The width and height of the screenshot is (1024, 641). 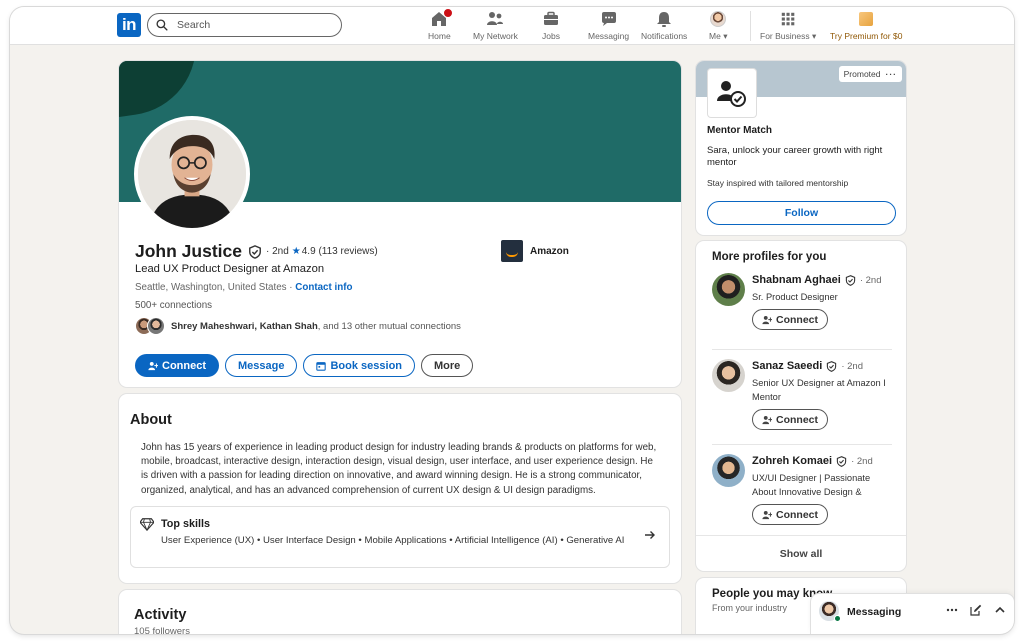 I want to click on activity-title: Activity, so click(x=160, y=615).